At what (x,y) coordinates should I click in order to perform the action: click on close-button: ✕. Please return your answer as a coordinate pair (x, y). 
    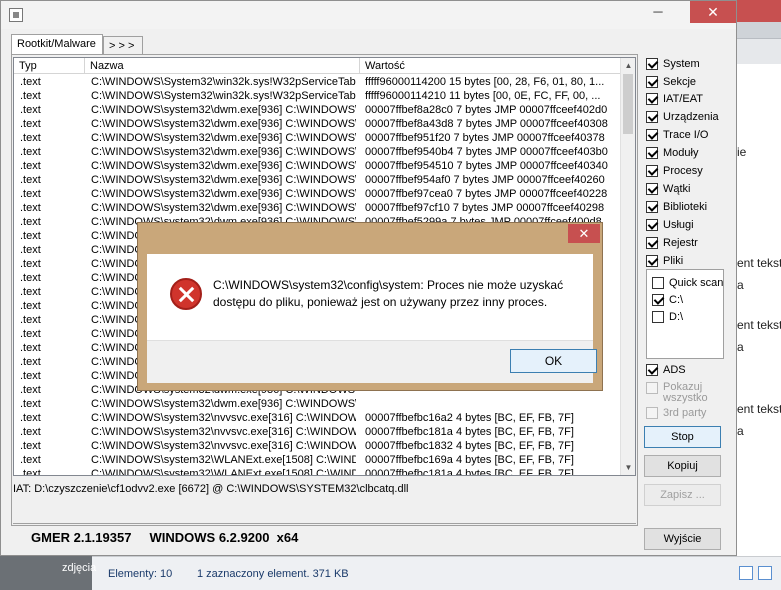
    Looking at the image, I should click on (713, 12).